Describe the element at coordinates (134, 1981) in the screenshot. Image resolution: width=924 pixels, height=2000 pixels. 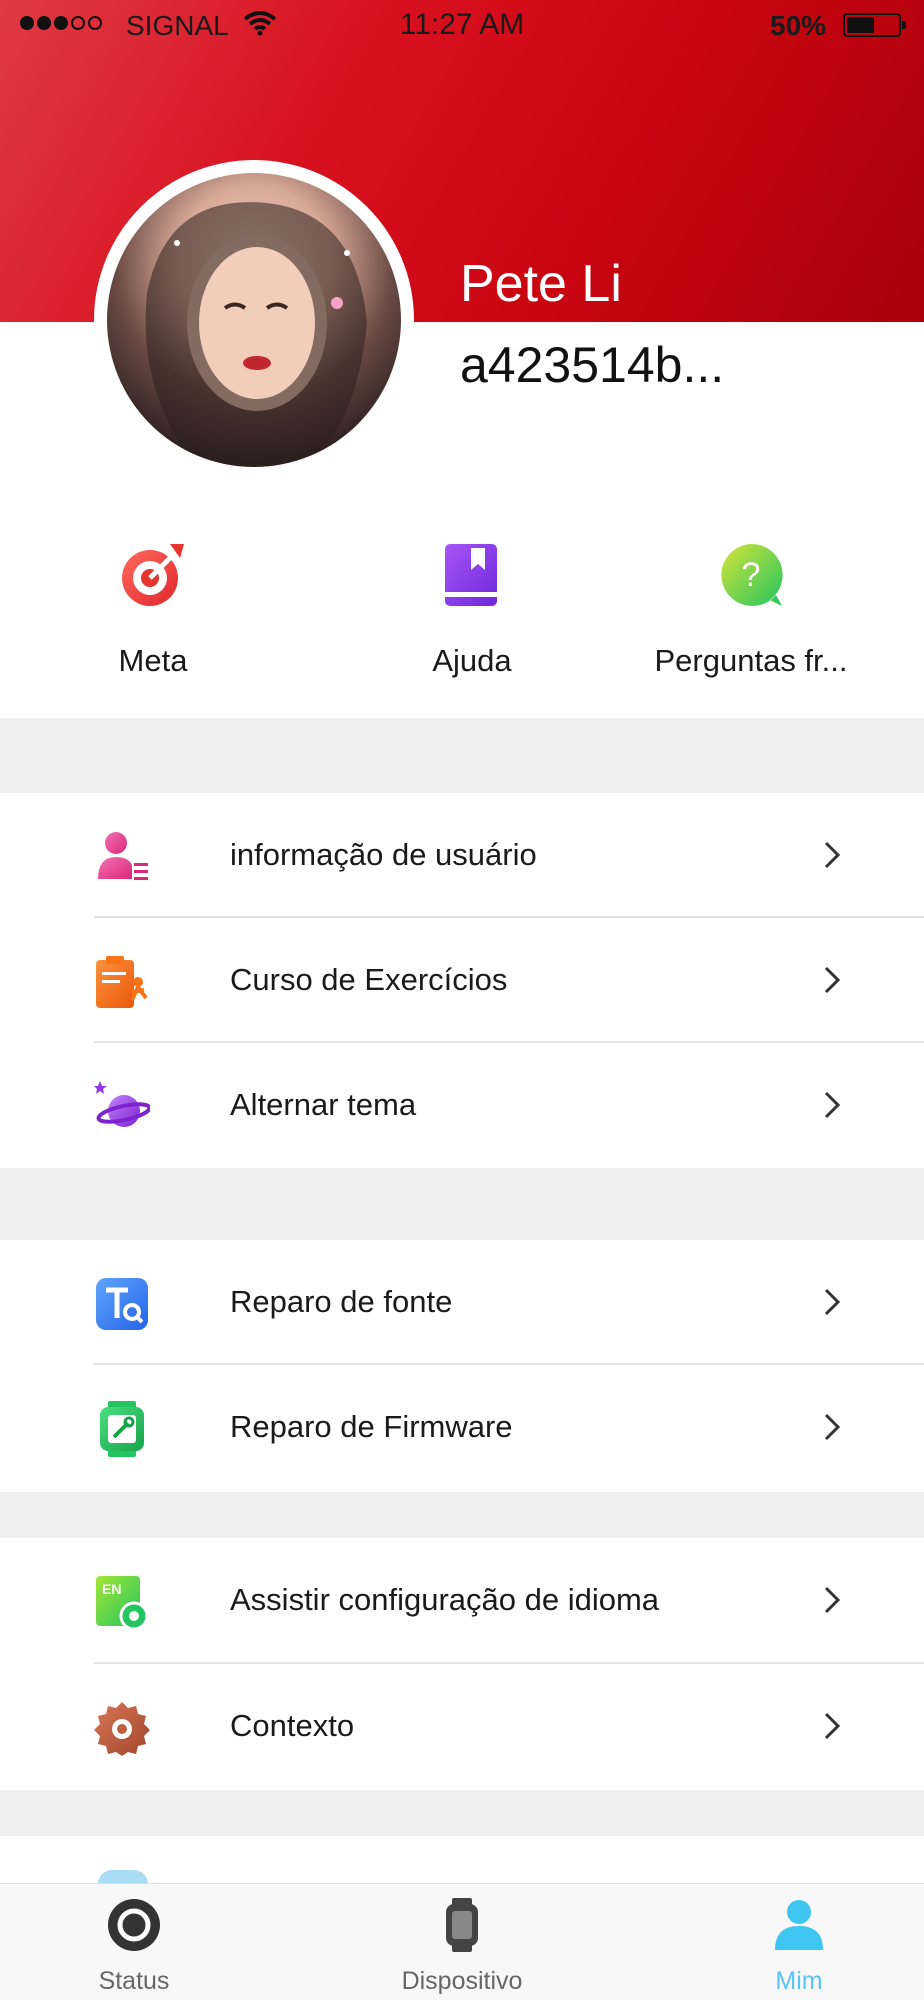
I see `tab-label: Status` at that location.